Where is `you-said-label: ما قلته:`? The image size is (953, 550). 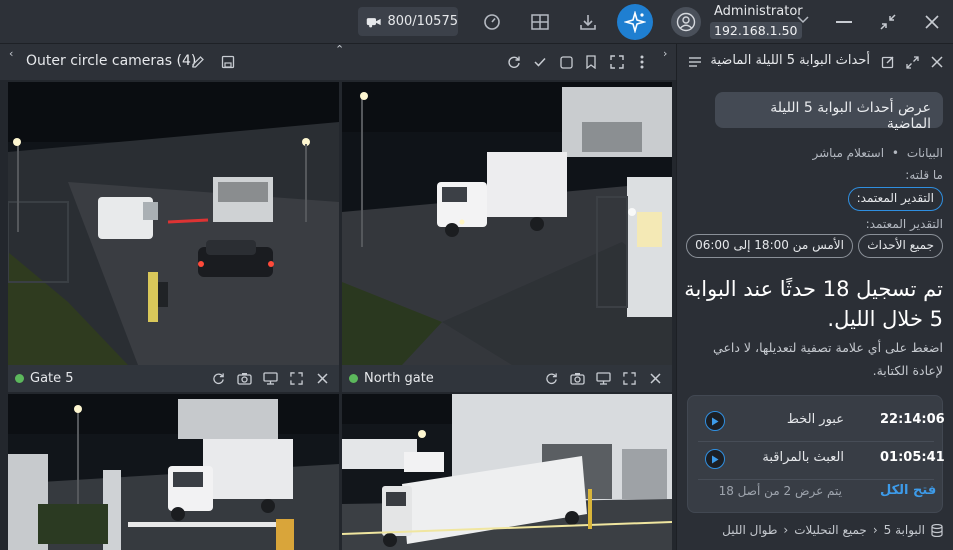 you-said-label: ما قلته: is located at coordinates (924, 175).